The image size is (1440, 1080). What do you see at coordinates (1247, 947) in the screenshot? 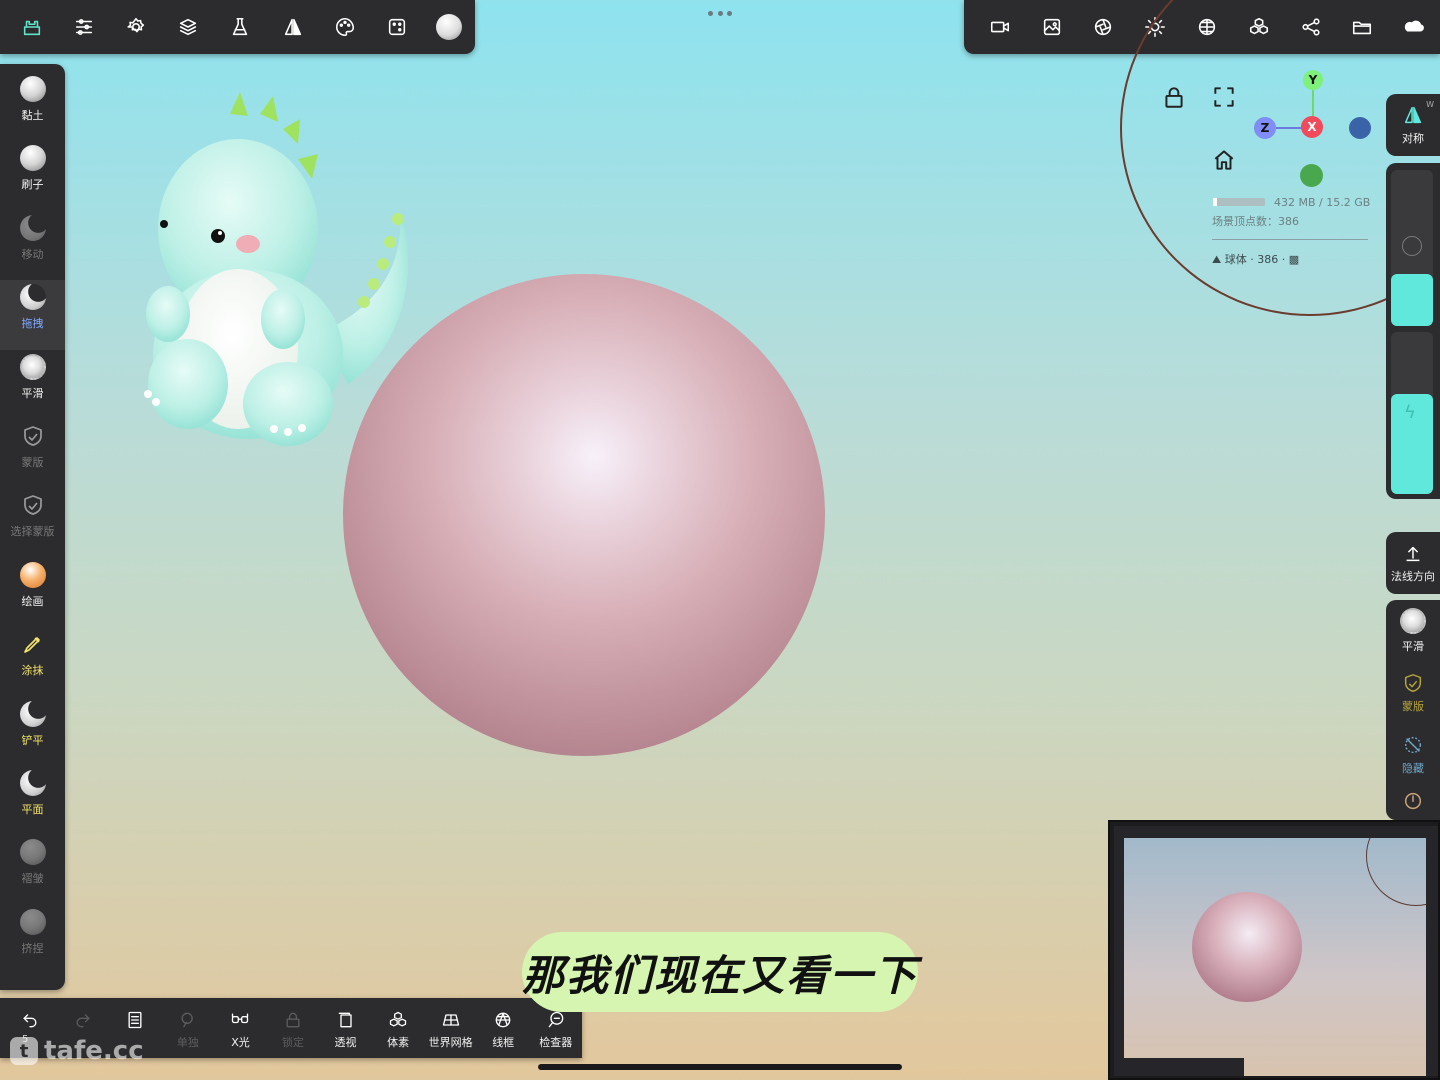
I see `pip-sphere` at bounding box center [1247, 947].